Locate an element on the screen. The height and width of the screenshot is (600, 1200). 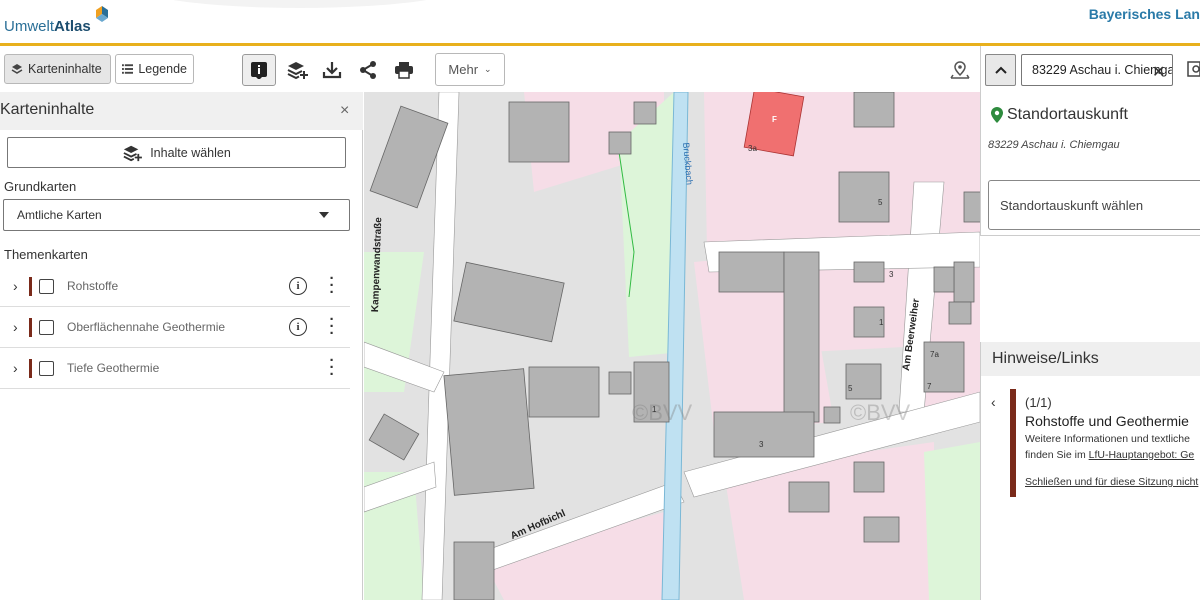
book-search-icon is located at coordinates (1193, 69).